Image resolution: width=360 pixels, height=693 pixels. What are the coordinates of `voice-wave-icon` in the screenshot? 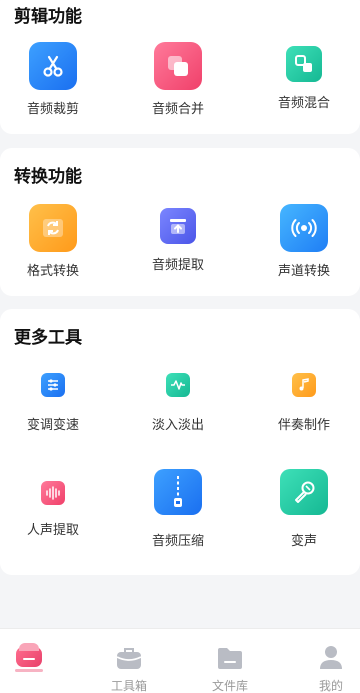 It's located at (53, 493).